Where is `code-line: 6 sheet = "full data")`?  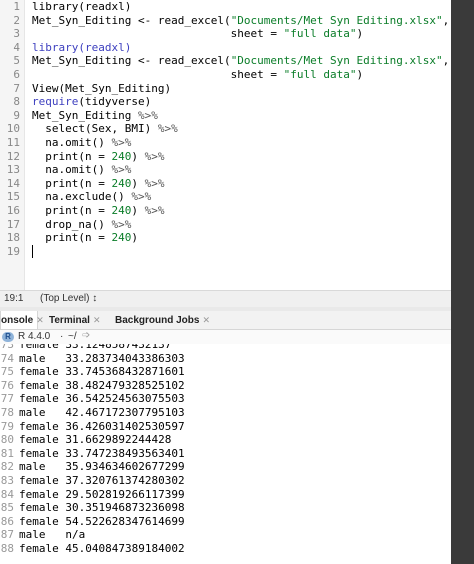
code-line: 6 sheet = "full data") is located at coordinates (225, 75).